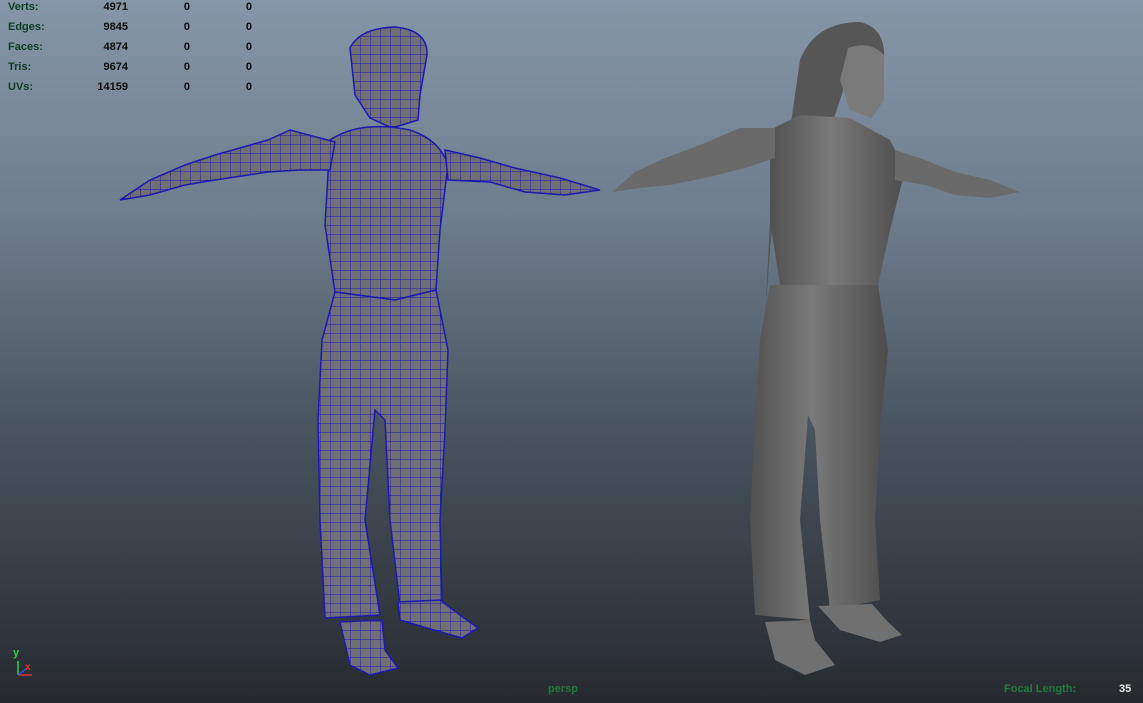 Image resolution: width=1143 pixels, height=703 pixels. What do you see at coordinates (819, 452) in the screenshot?
I see `shaded-legs` at bounding box center [819, 452].